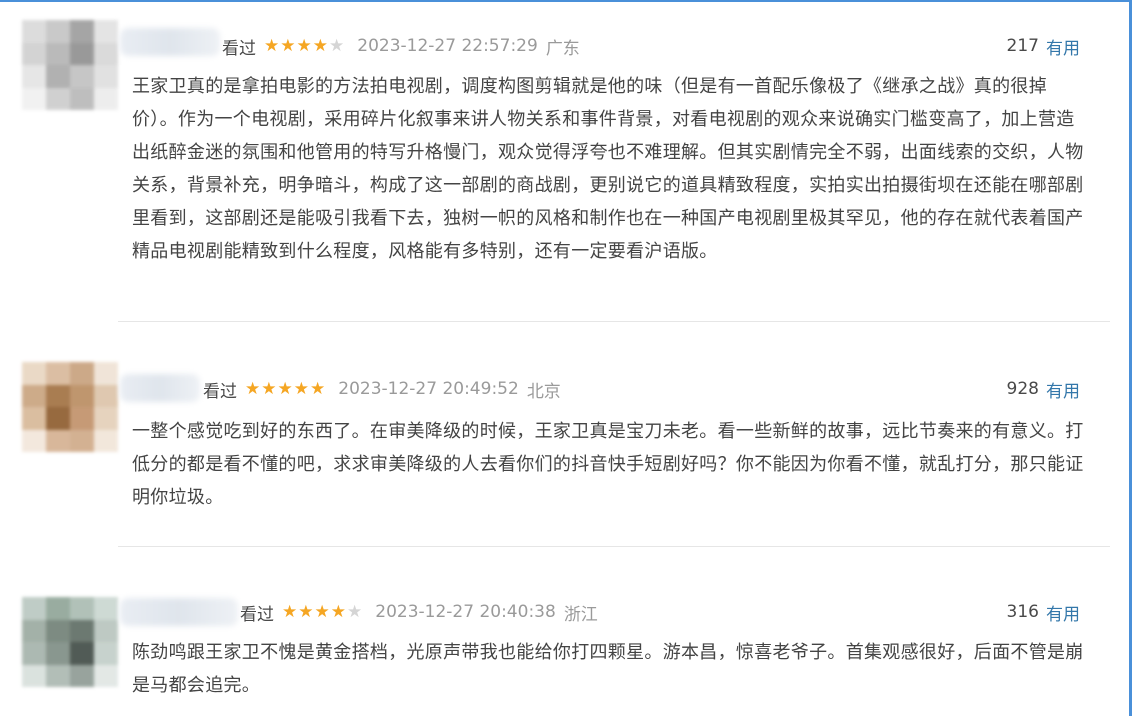  I want to click on useful-vote: 217 有用, so click(1043, 46).